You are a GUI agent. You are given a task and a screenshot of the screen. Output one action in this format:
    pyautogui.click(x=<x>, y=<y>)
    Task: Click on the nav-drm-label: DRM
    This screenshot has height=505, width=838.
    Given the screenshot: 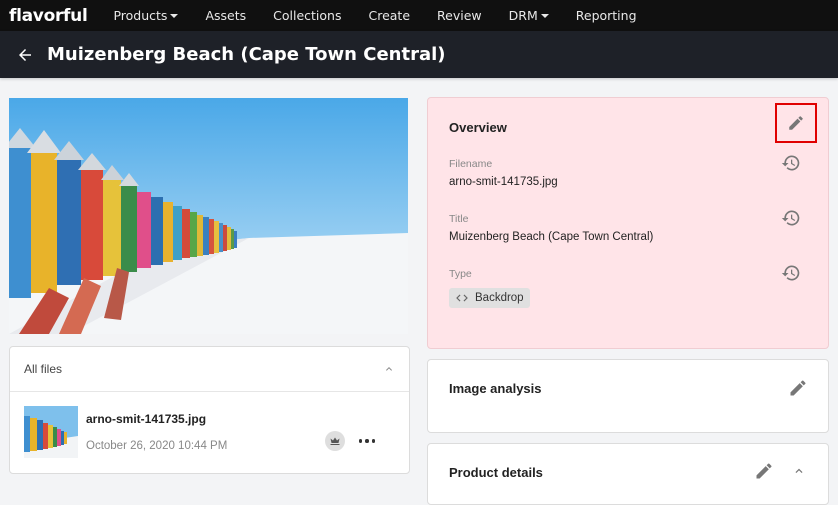 What is the action you would take?
    pyautogui.click(x=523, y=15)
    